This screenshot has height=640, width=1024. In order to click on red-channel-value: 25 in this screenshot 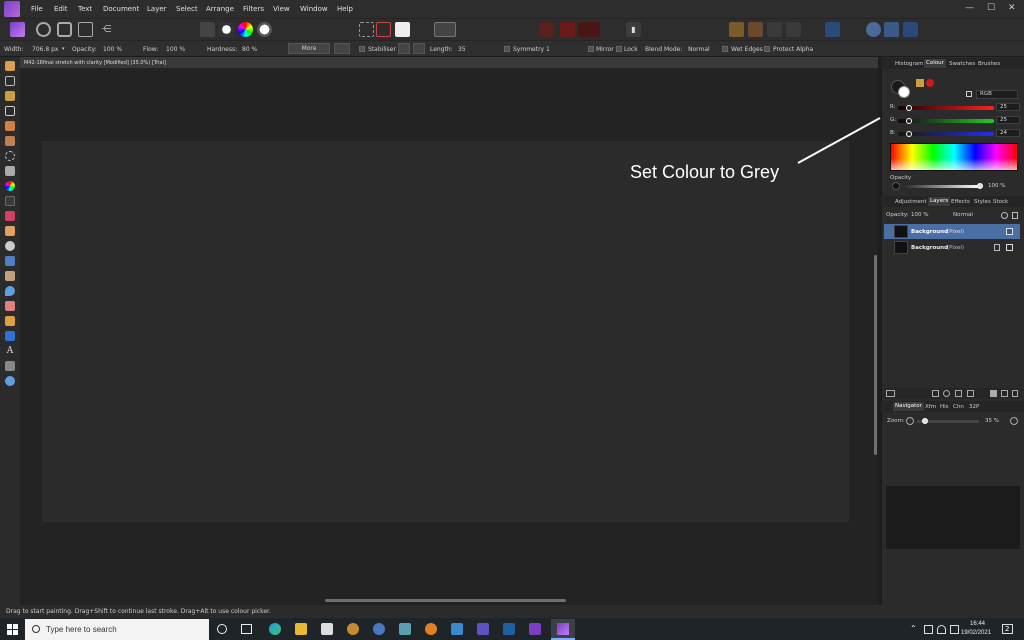, I will do `click(1008, 107)`.